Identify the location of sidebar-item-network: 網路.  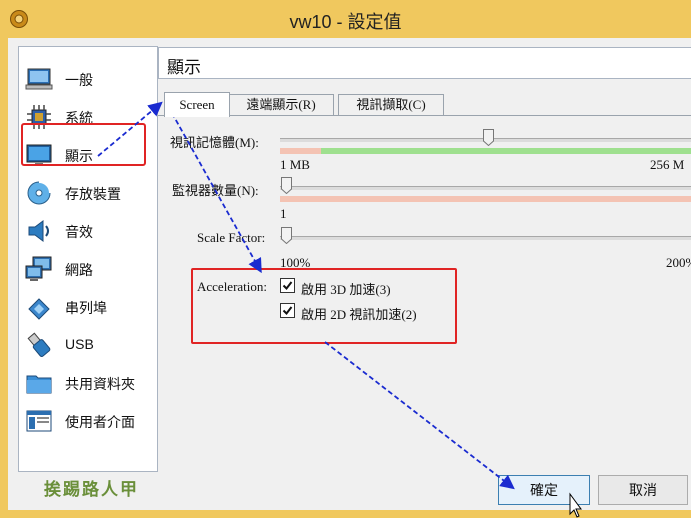
(88, 269).